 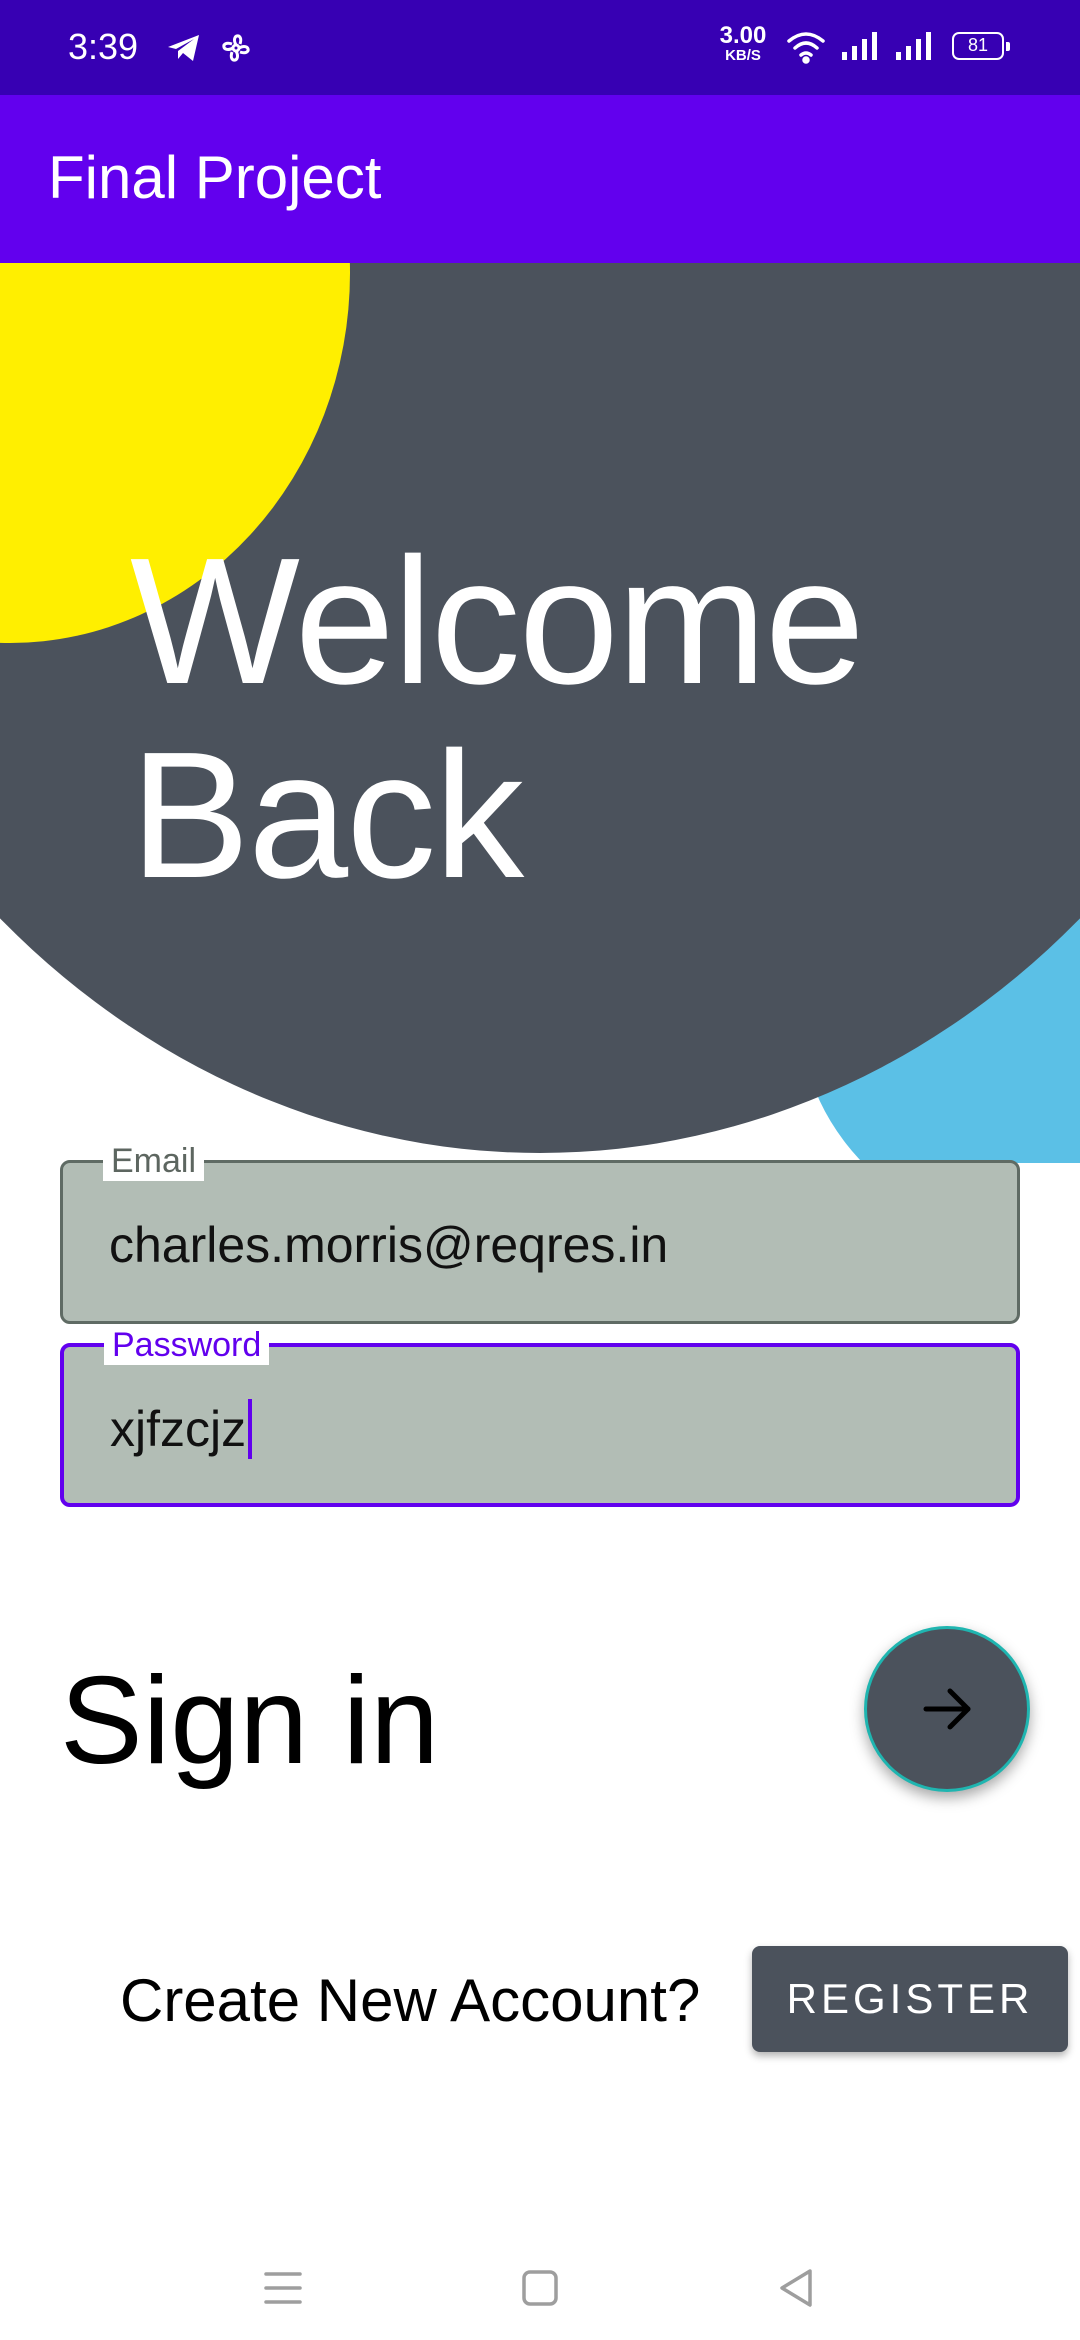 I want to click on navigation-bar, so click(x=540, y=2280).